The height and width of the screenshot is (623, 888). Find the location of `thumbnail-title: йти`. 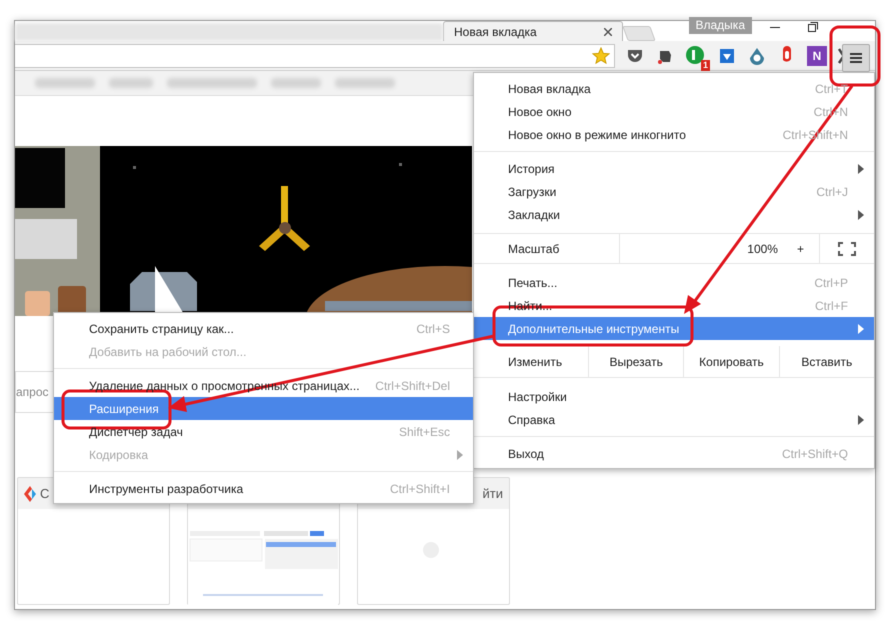

thumbnail-title: йти is located at coordinates (492, 493).